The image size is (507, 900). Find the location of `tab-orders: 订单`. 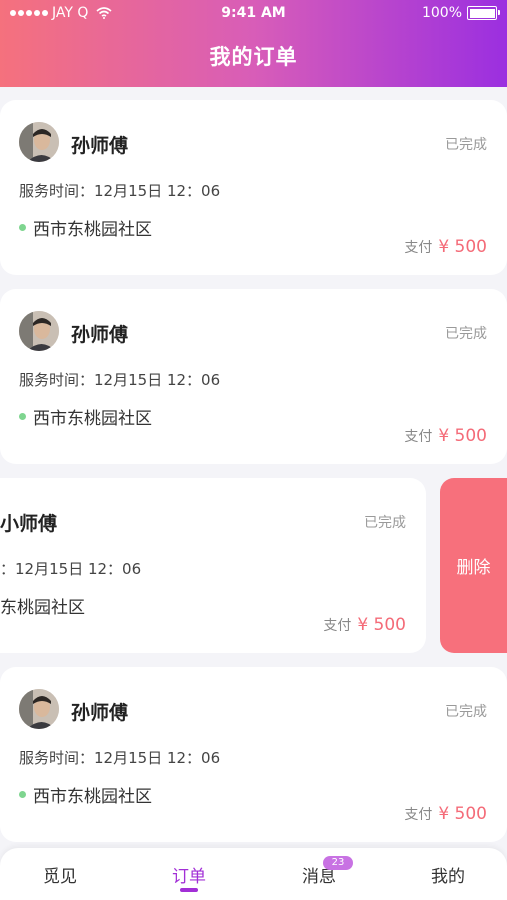

tab-orders: 订单 is located at coordinates (189, 874).